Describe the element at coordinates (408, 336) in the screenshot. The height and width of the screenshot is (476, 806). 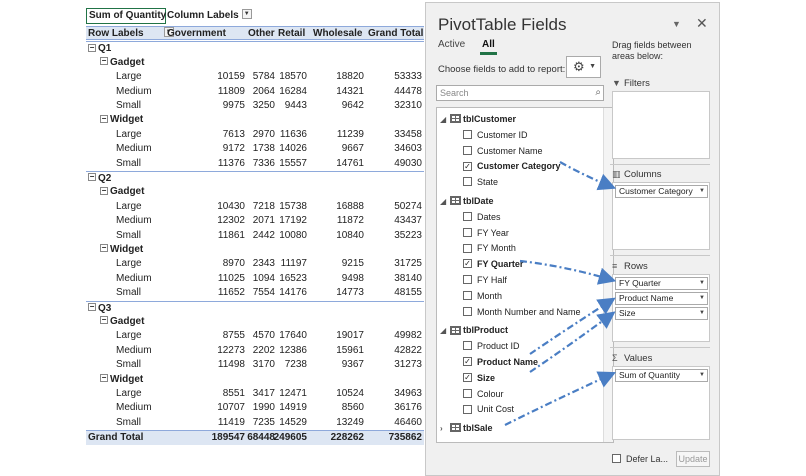
I see `value-cell: 49982` at that location.